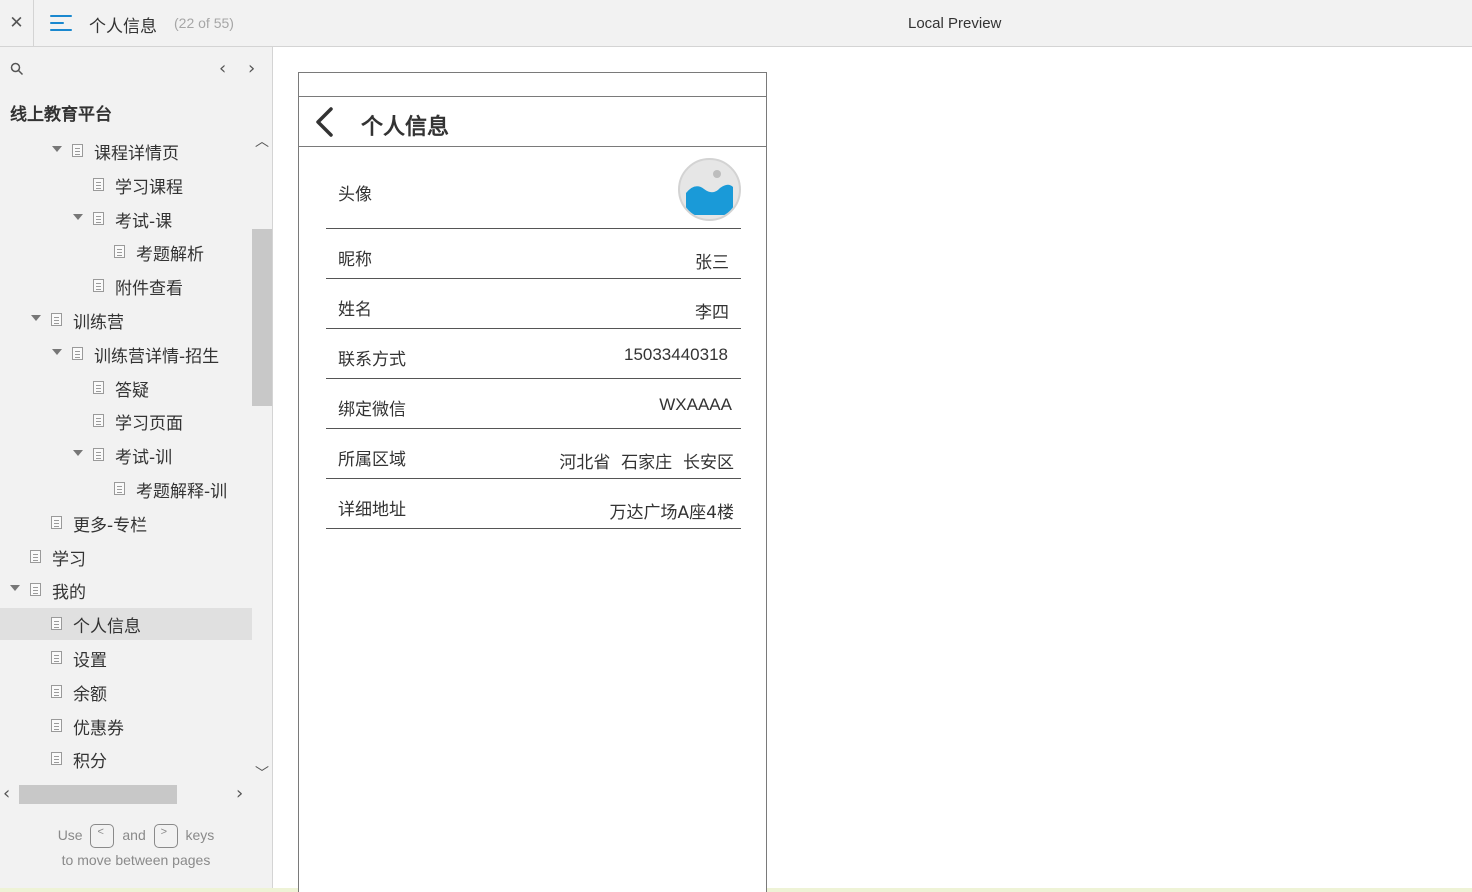  I want to click on scroll-down-icon: ﹀, so click(262, 773).